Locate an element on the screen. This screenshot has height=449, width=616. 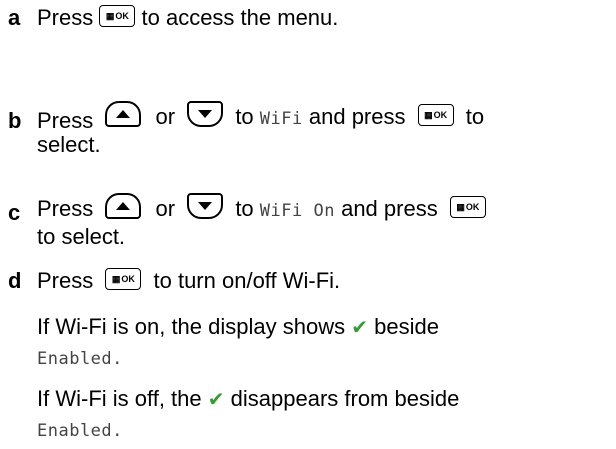
display-text-wifi: WiFi is located at coordinates (281, 119).